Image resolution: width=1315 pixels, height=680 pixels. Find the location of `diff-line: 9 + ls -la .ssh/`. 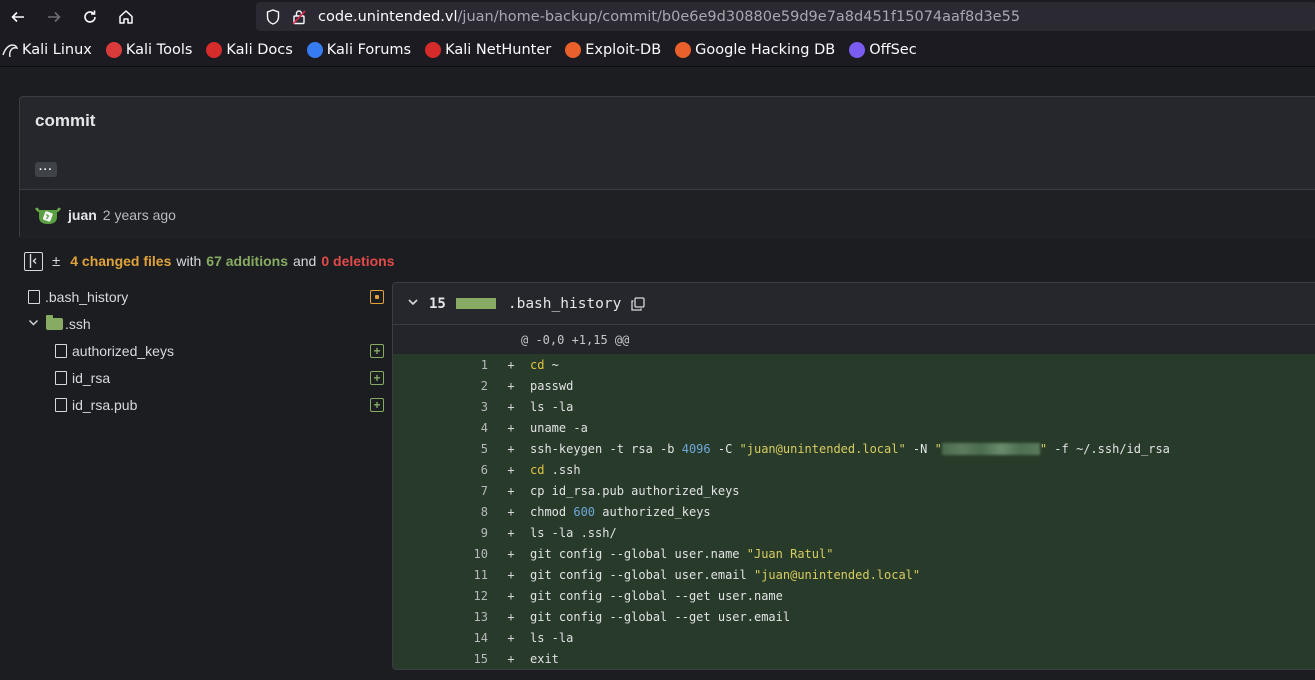

diff-line: 9 + ls -la .ssh/ is located at coordinates (854, 532).